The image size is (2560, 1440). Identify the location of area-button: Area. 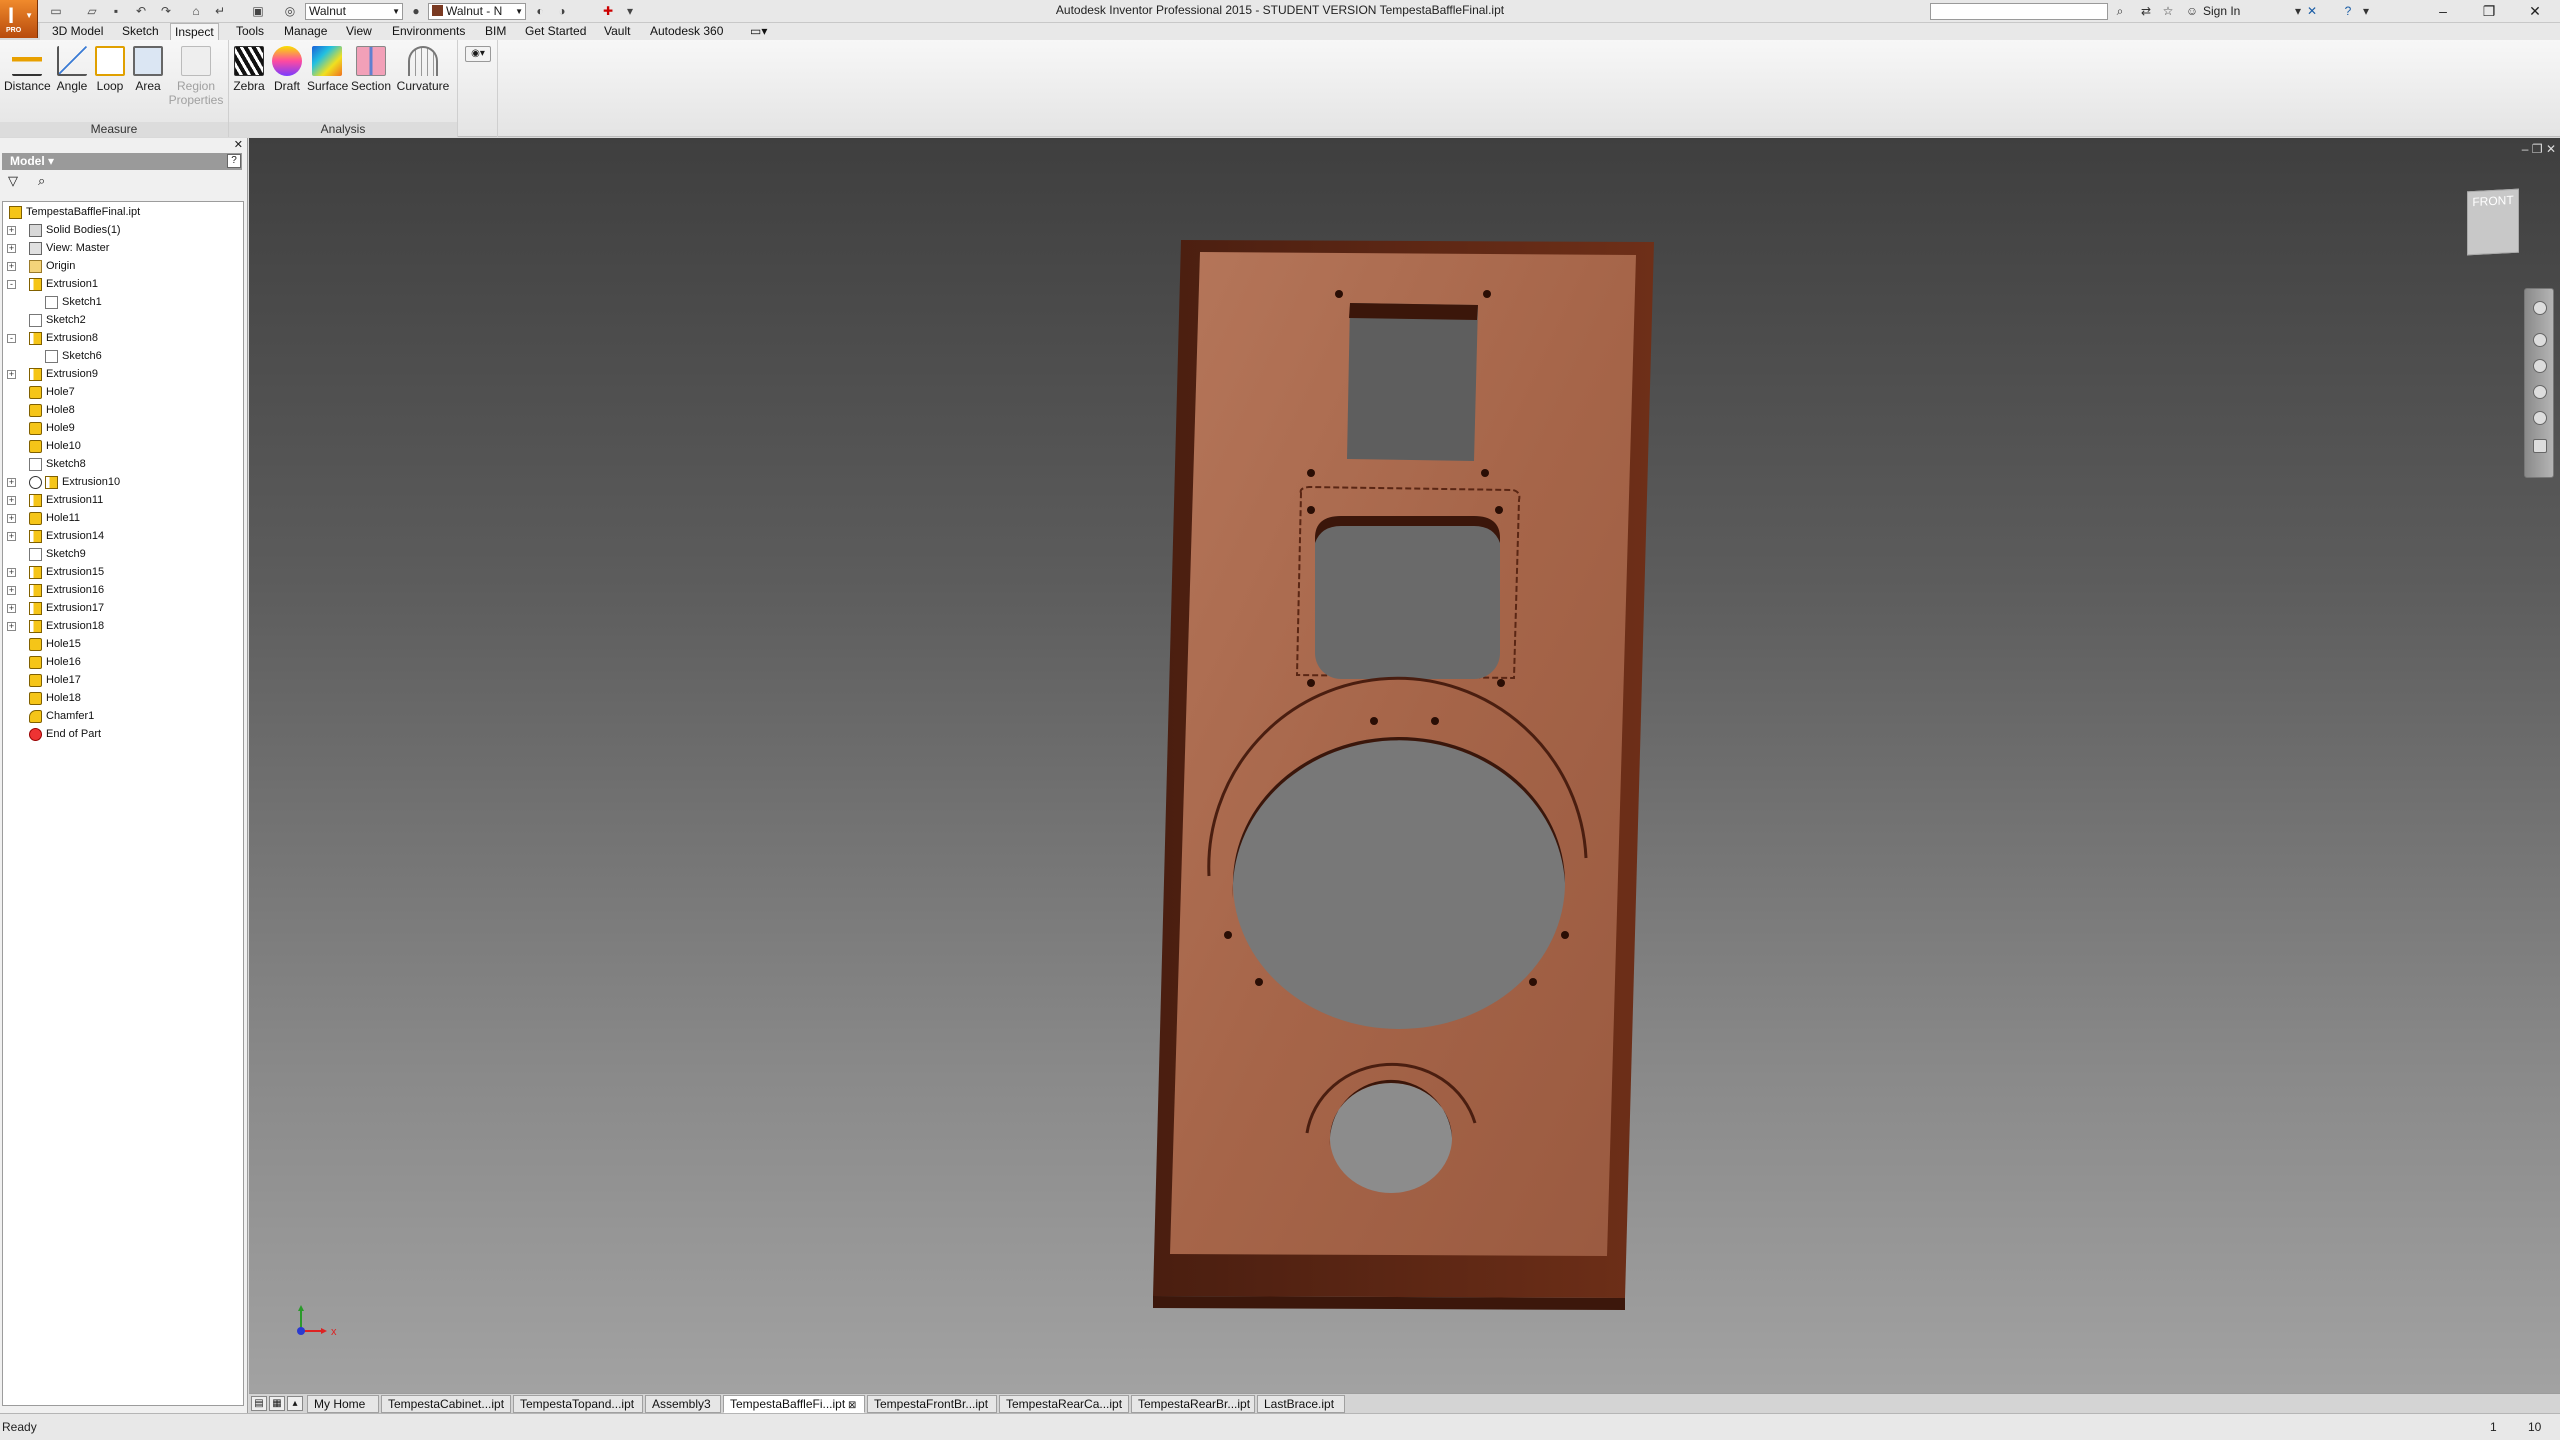
(148, 69).